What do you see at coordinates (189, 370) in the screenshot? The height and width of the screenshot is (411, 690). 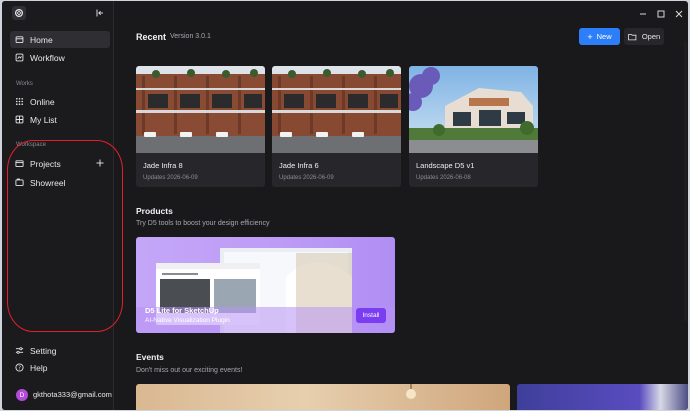 I see `events-subtitle: Don't miss out our exciting events!` at bounding box center [189, 370].